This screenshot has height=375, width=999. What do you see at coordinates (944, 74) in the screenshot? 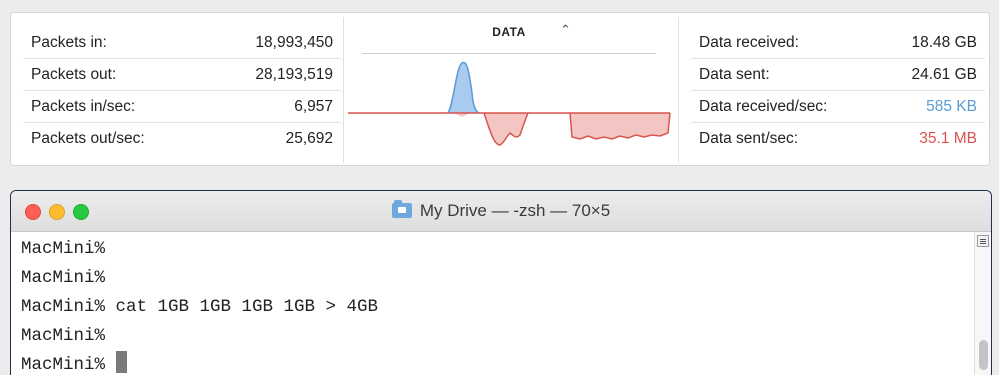
I see `stat-value: 24.61 GB` at bounding box center [944, 74].